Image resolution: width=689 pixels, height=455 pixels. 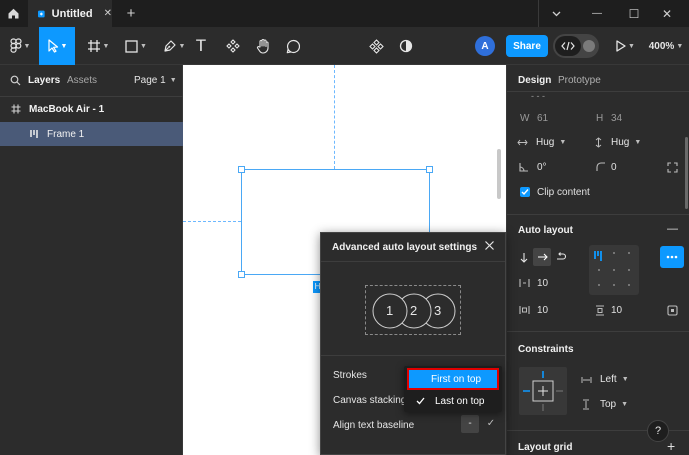 What do you see at coordinates (545, 447) in the screenshot?
I see `layout-grid-title: Layout grid` at bounding box center [545, 447].